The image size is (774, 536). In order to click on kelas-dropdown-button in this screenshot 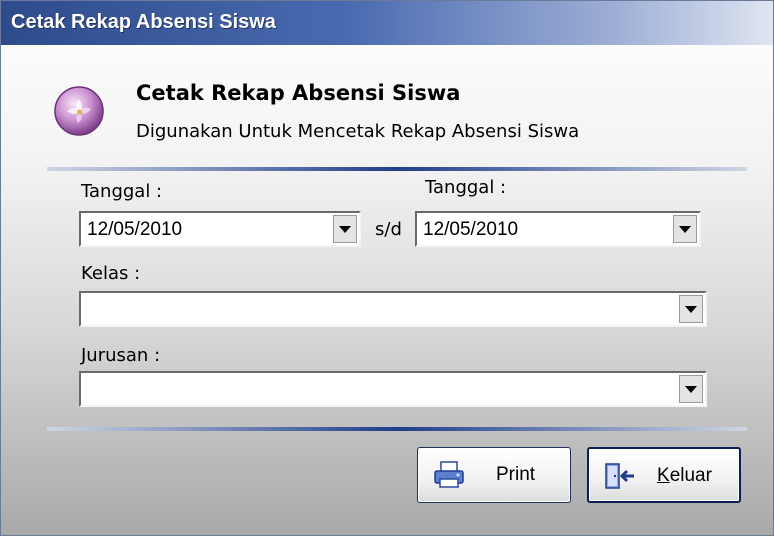, I will do `click(691, 309)`.